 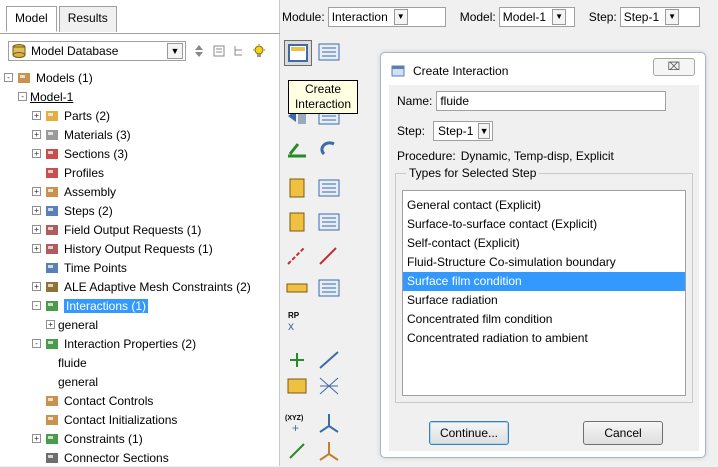 What do you see at coordinates (298, 223) in the screenshot?
I see `connector-section-button` at bounding box center [298, 223].